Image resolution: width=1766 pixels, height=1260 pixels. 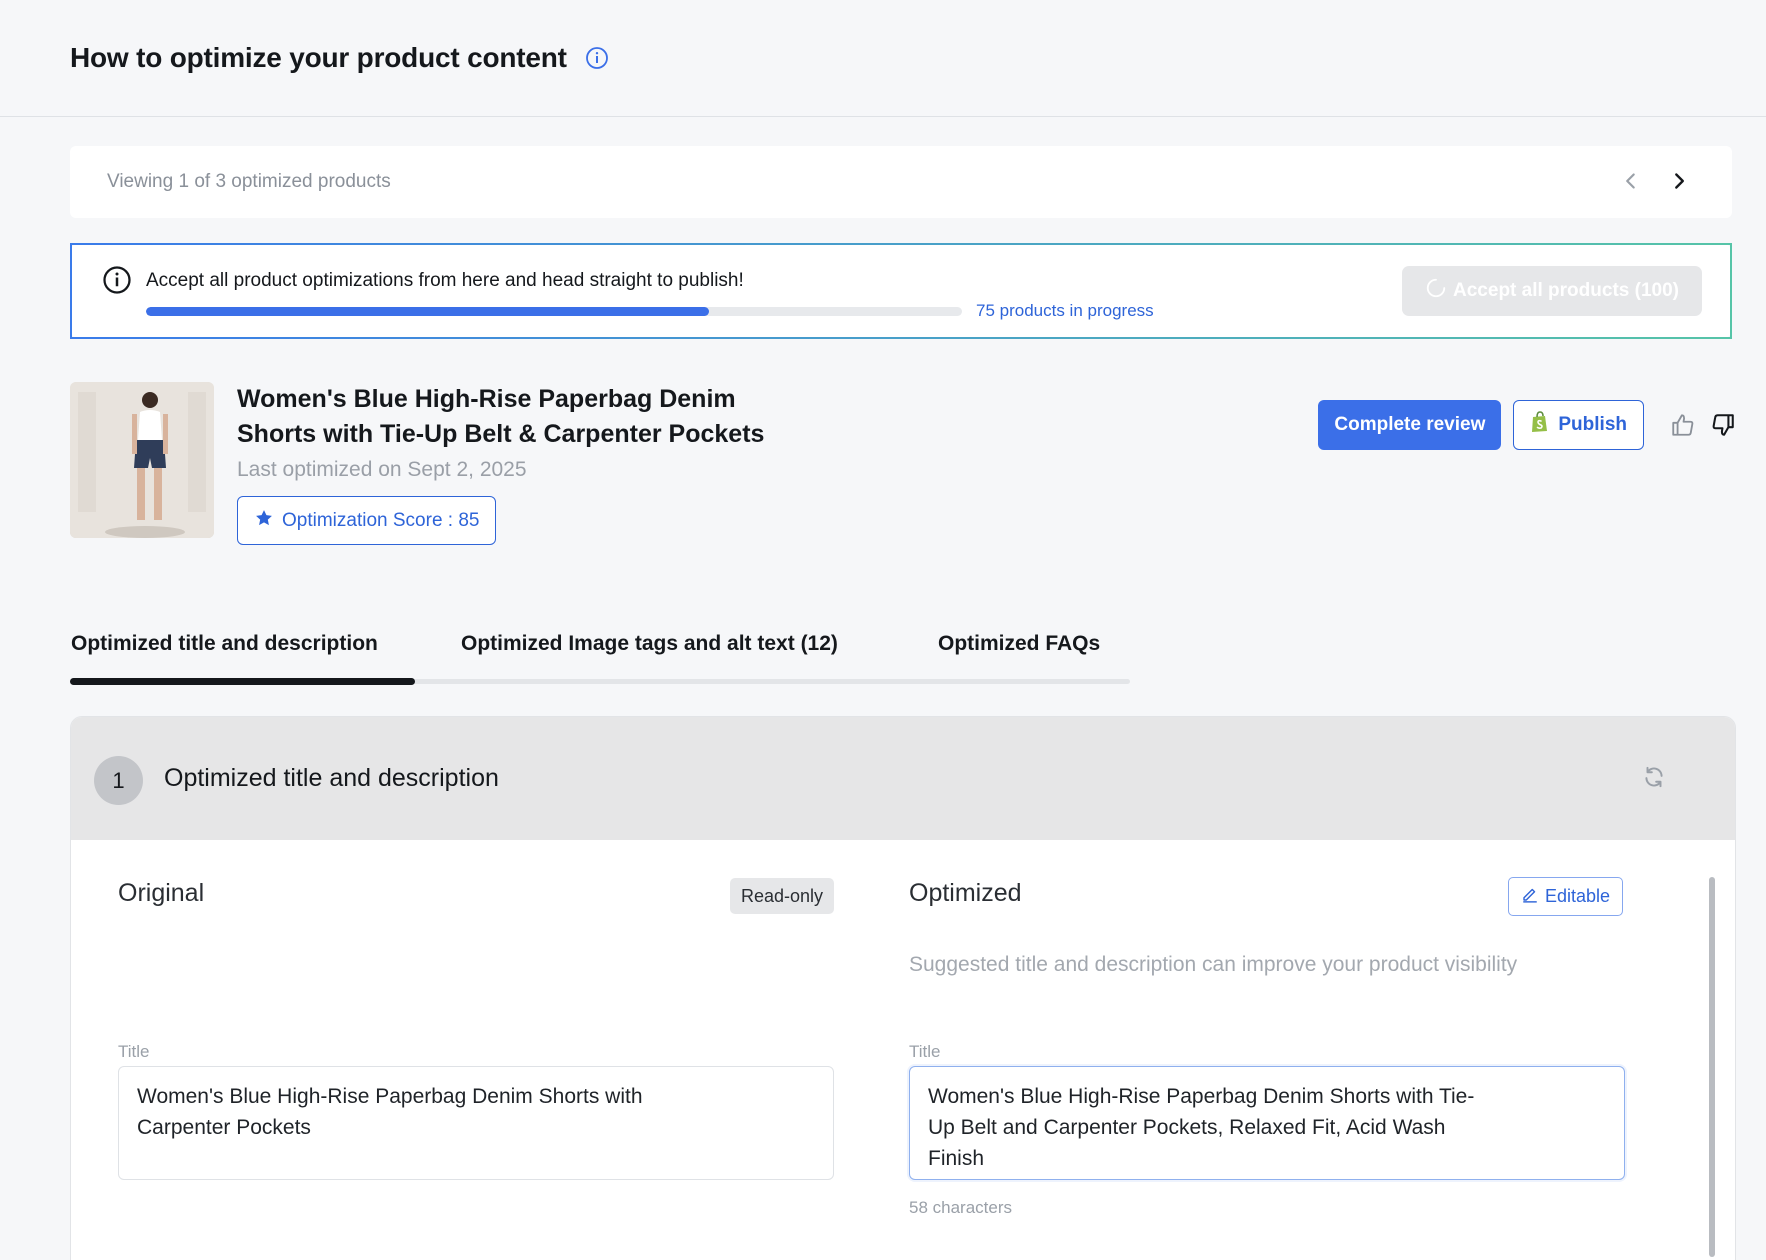 I want to click on star-icon, so click(x=264, y=521).